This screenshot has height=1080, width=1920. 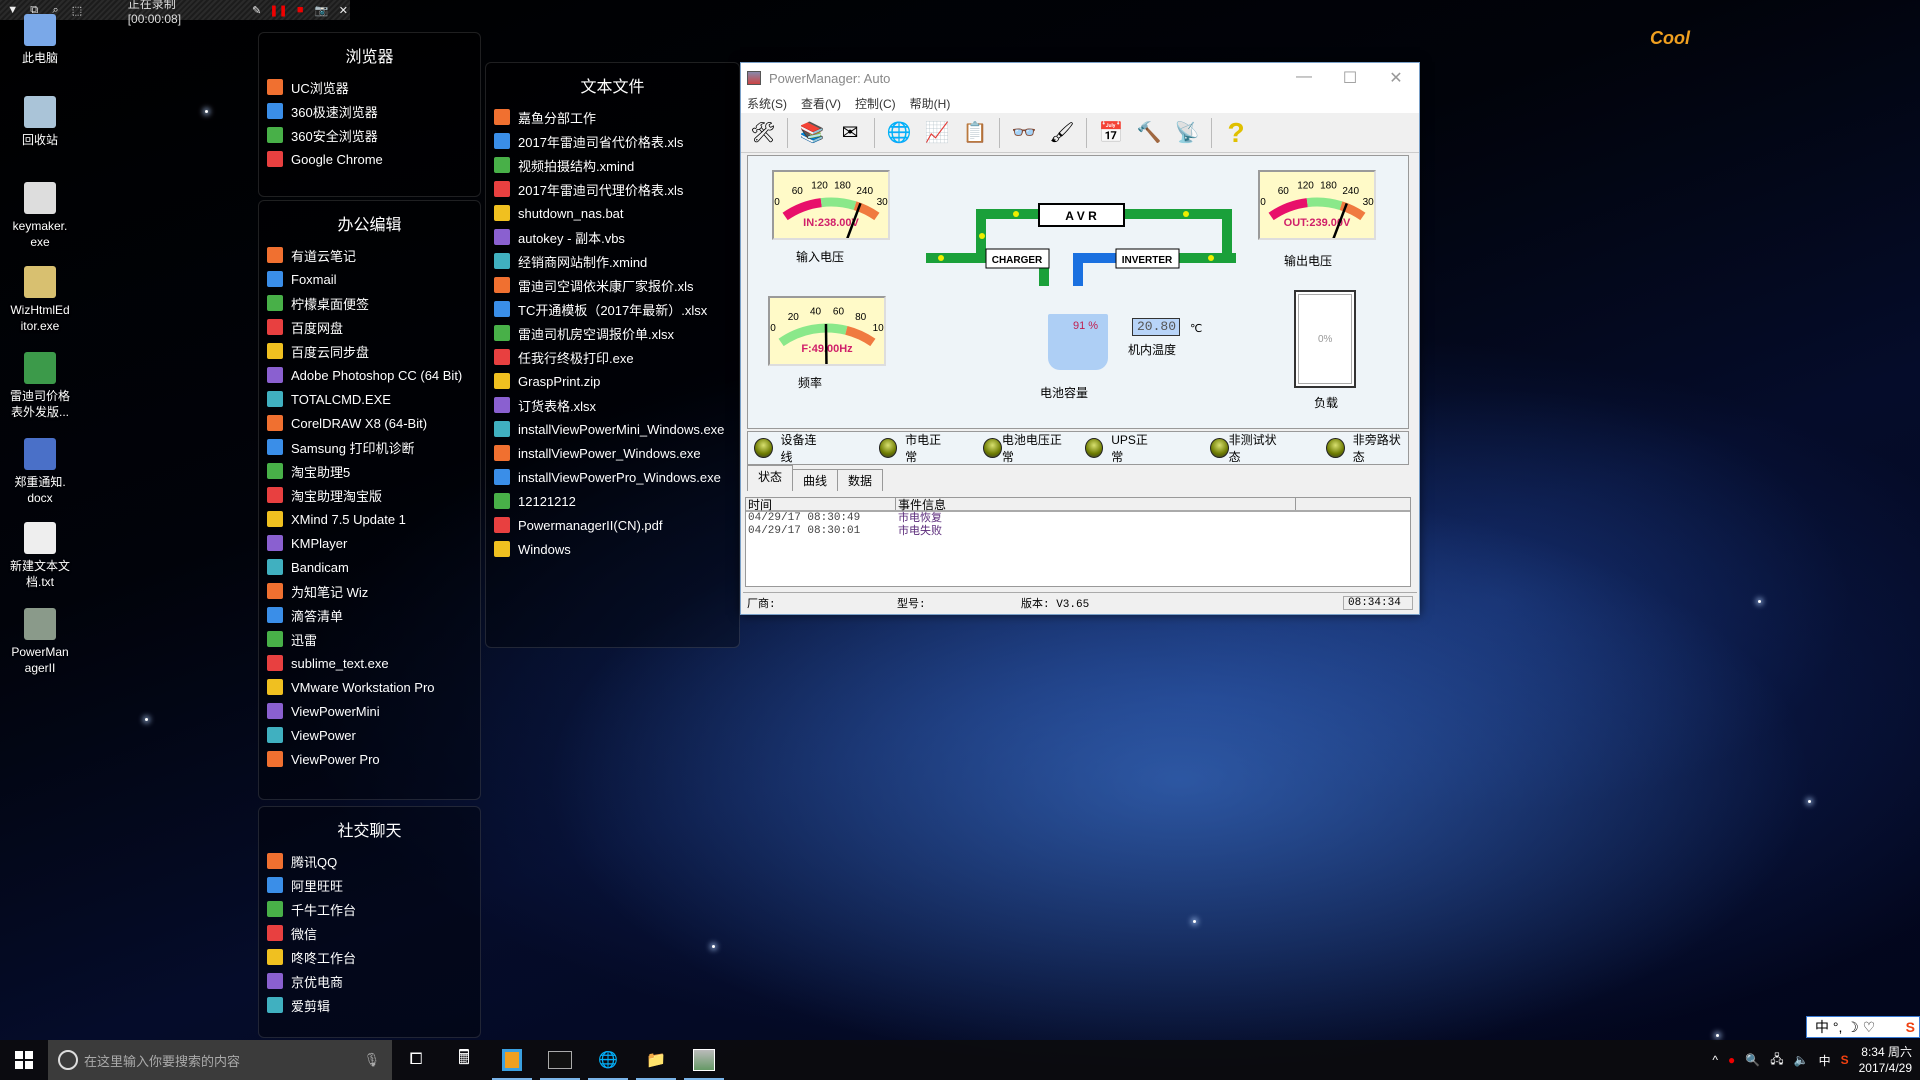 What do you see at coordinates (616, 333) in the screenshot?
I see `shortcut-item: 雷迪司机房空调报价单.xlsx` at bounding box center [616, 333].